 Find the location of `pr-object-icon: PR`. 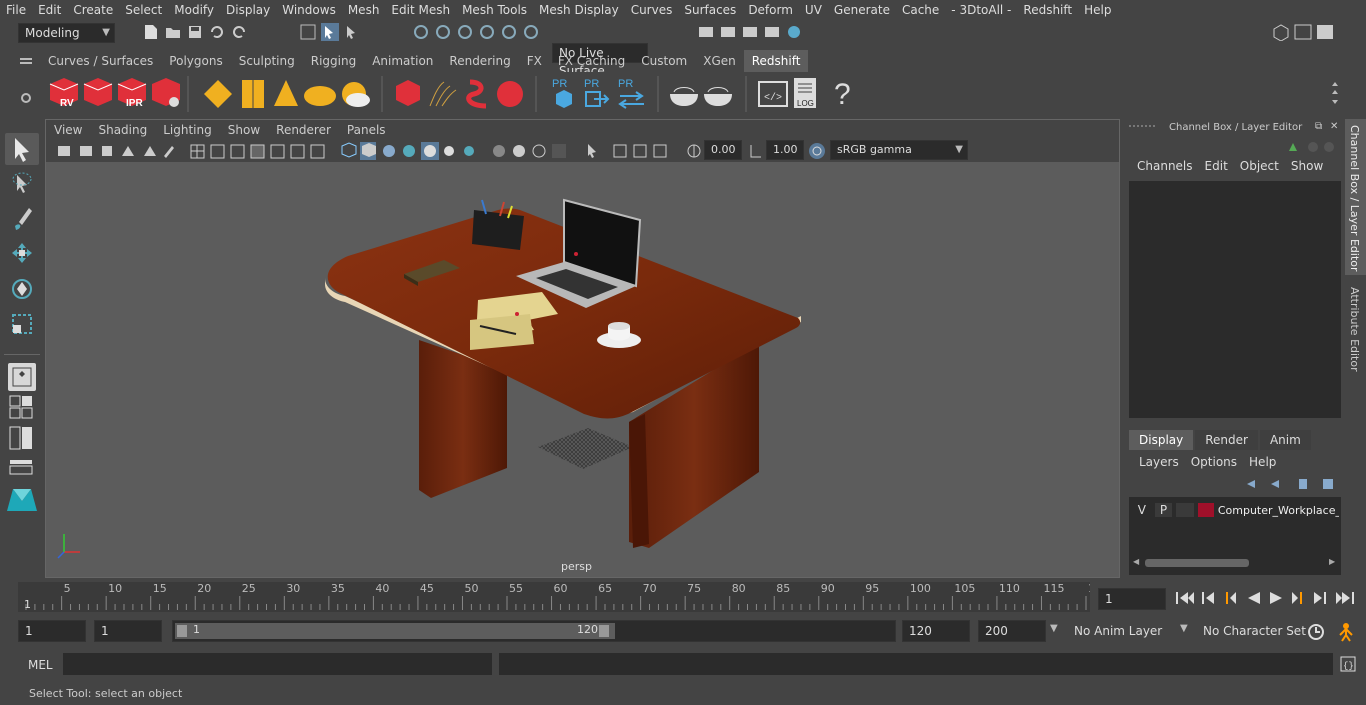

pr-object-icon: PR is located at coordinates (562, 93).